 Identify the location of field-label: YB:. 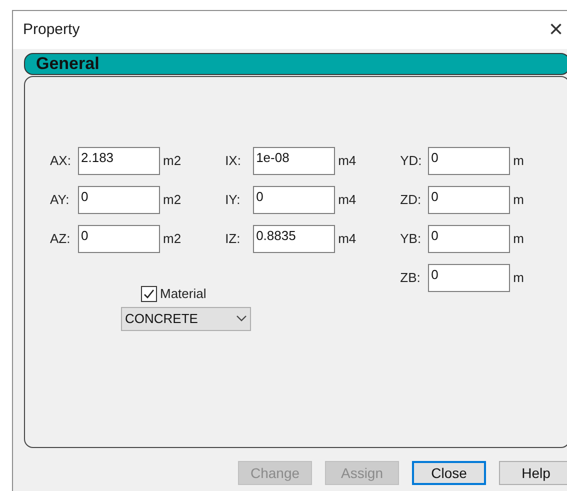
(411, 239).